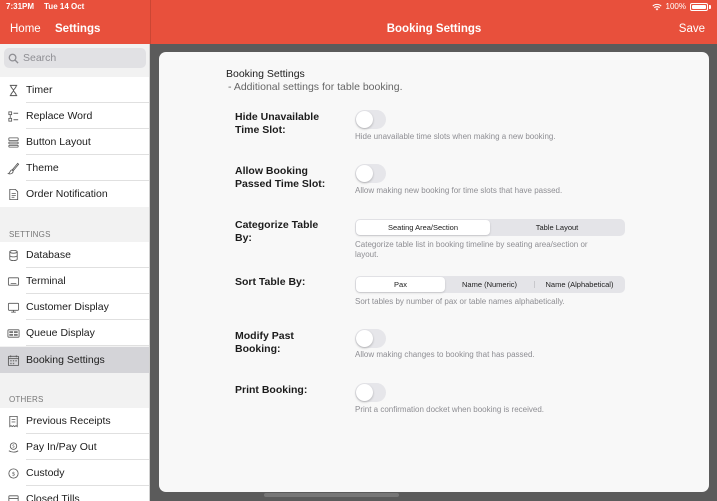 The height and width of the screenshot is (501, 717). What do you see at coordinates (68, 421) in the screenshot?
I see `sidebar-item-label: Previous Receipts` at bounding box center [68, 421].